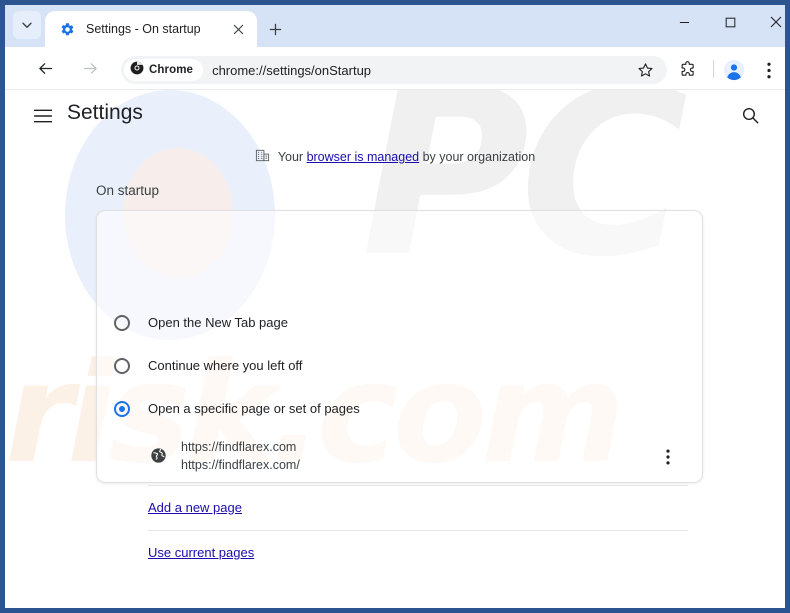 This screenshot has width=790, height=613. Describe the element at coordinates (105, 112) in the screenshot. I see `page-title: Settings` at that location.